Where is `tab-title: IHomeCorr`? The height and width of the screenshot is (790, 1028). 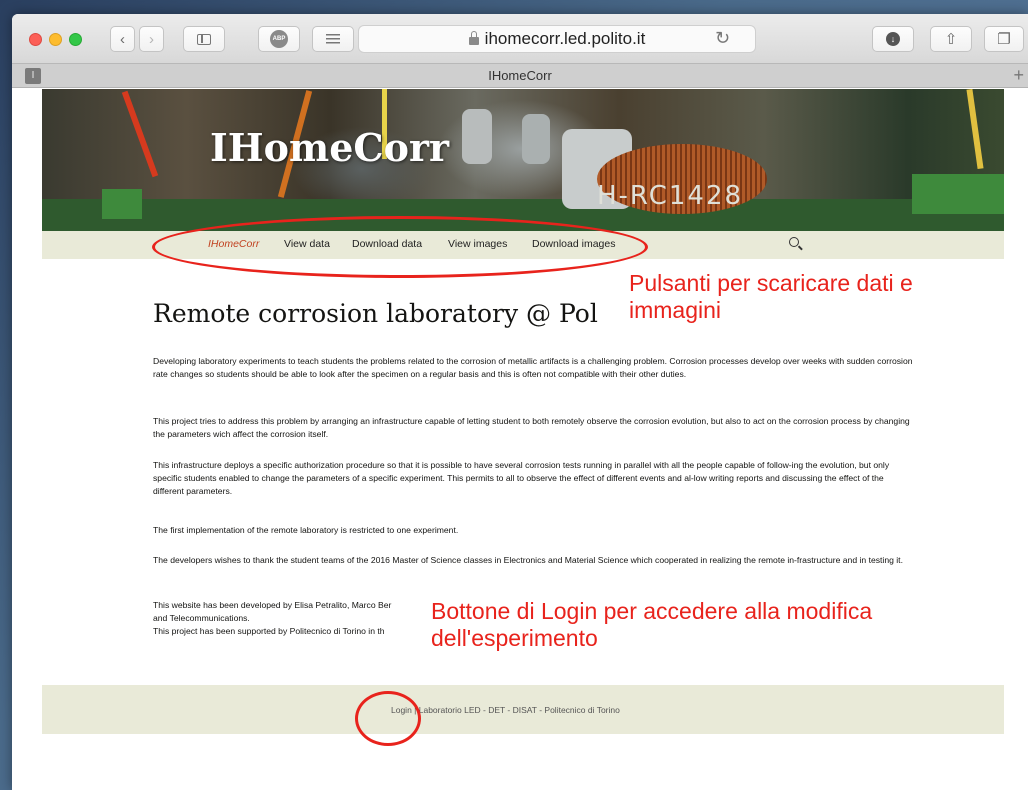 tab-title: IHomeCorr is located at coordinates (520, 75).